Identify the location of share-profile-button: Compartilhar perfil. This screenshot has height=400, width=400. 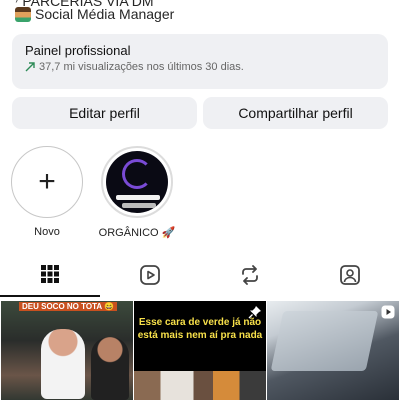
(295, 113).